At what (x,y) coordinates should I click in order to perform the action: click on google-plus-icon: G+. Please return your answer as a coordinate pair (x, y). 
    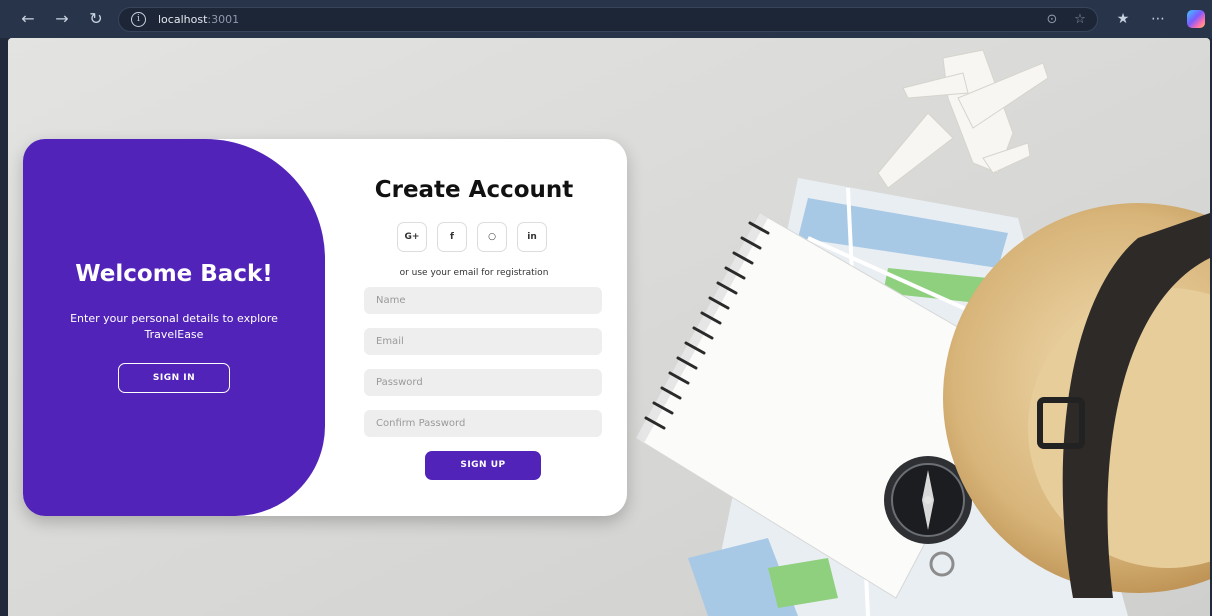
    Looking at the image, I should click on (412, 237).